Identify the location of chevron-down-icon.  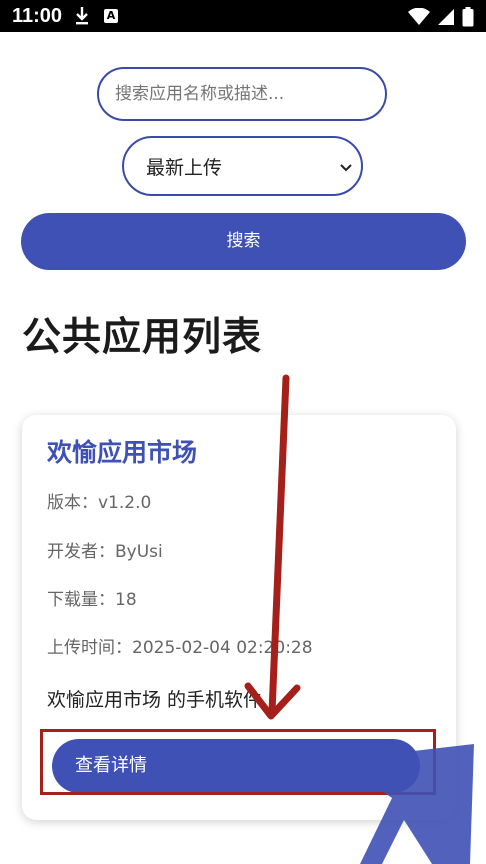
(346, 169).